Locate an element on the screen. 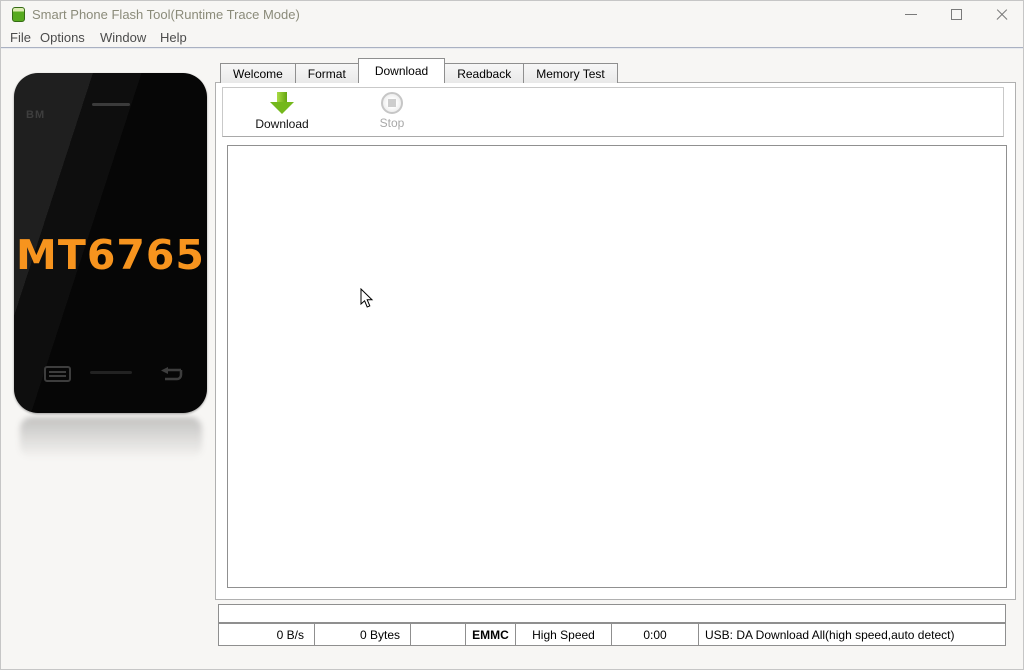 The image size is (1024, 670). phone-brand-text: BM is located at coordinates (36, 115).